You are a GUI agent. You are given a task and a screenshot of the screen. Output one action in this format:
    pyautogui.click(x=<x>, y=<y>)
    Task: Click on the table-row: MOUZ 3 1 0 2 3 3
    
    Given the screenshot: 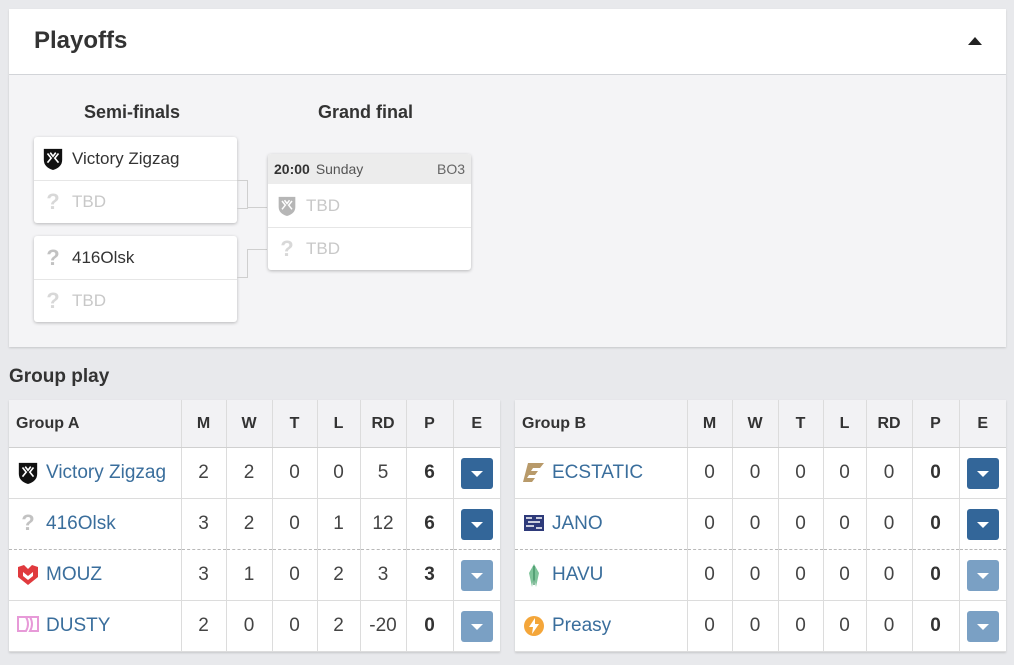 What is the action you would take?
    pyautogui.click(x=254, y=575)
    